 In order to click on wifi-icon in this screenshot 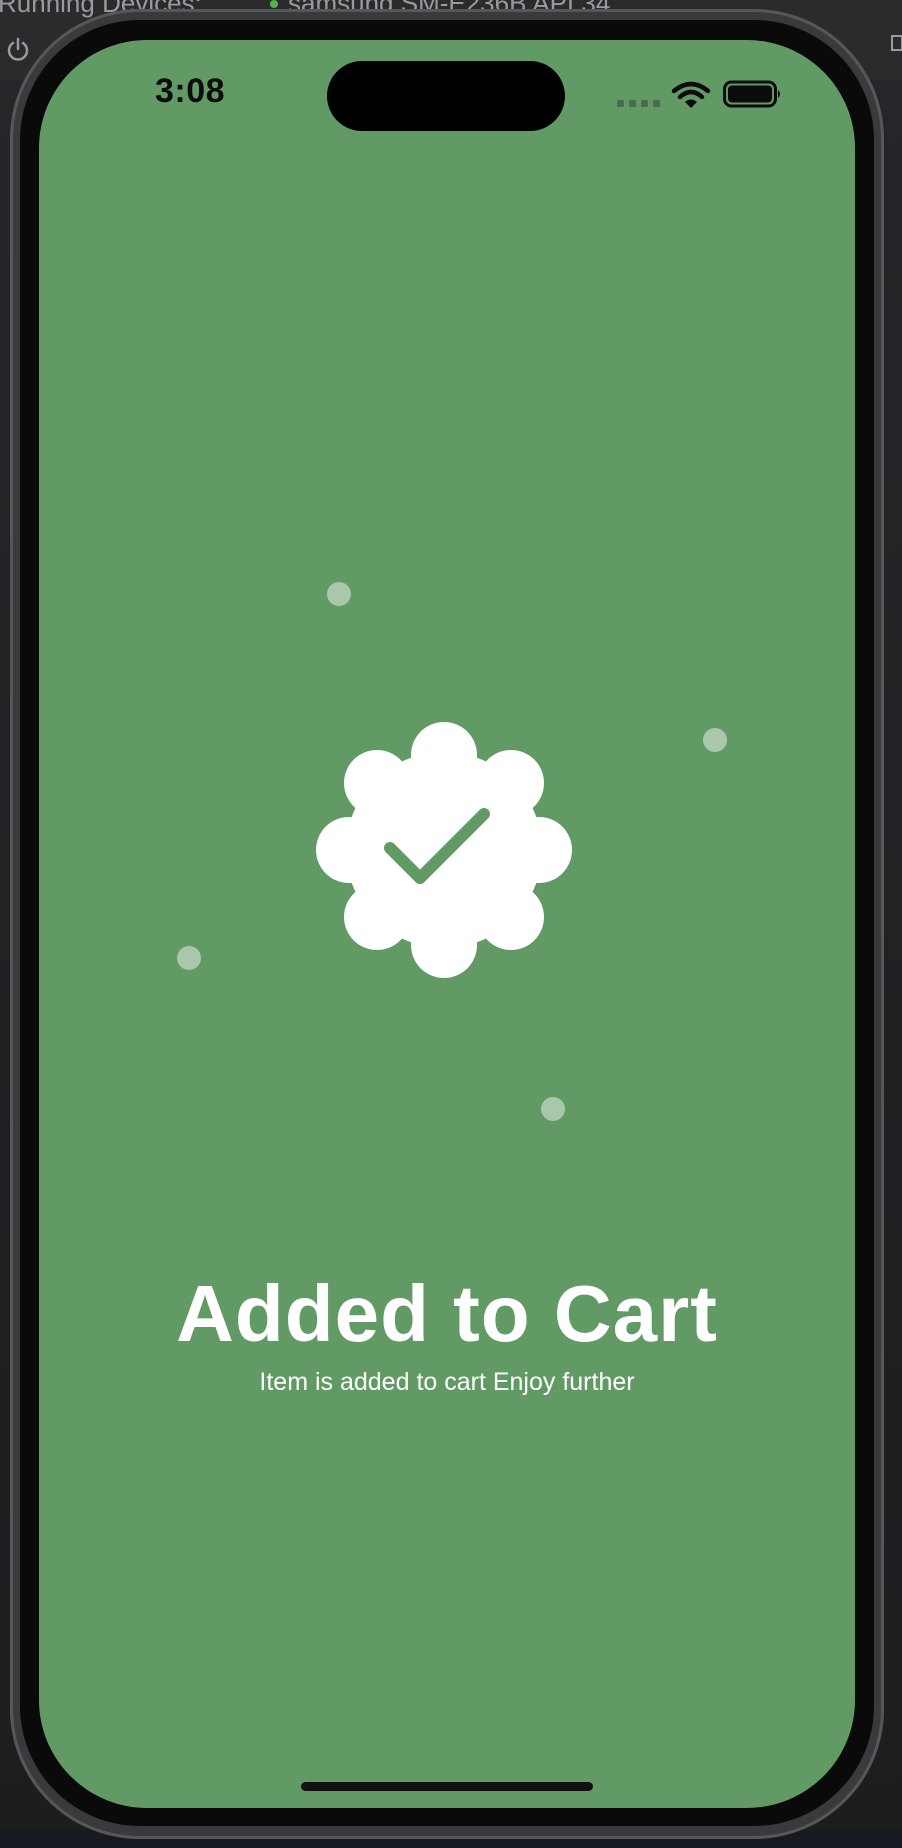, I will do `click(691, 94)`.